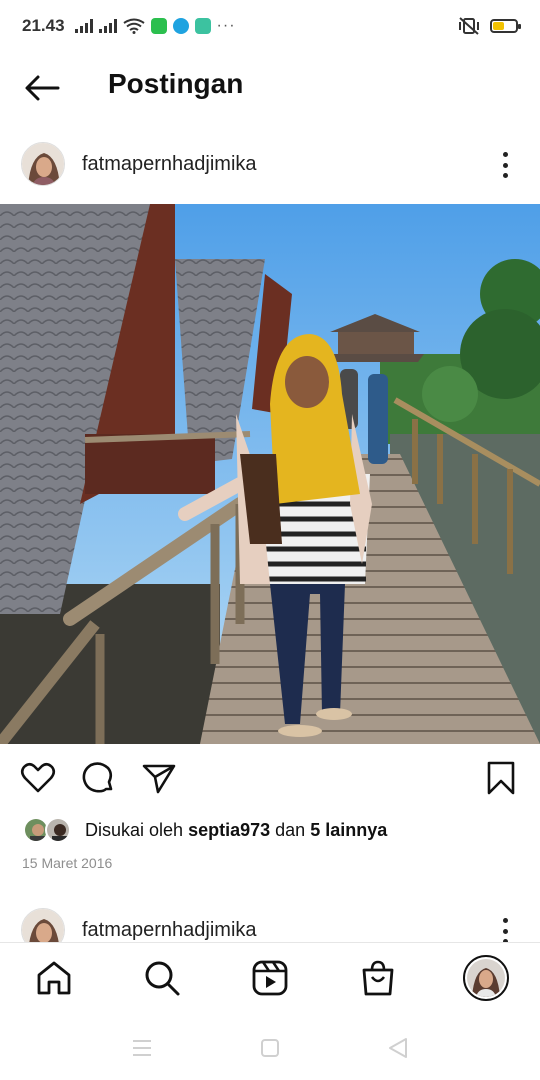 This screenshot has height=1080, width=540. Describe the element at coordinates (67, 863) in the screenshot. I see `post-date: 15 Maret 2016` at that location.